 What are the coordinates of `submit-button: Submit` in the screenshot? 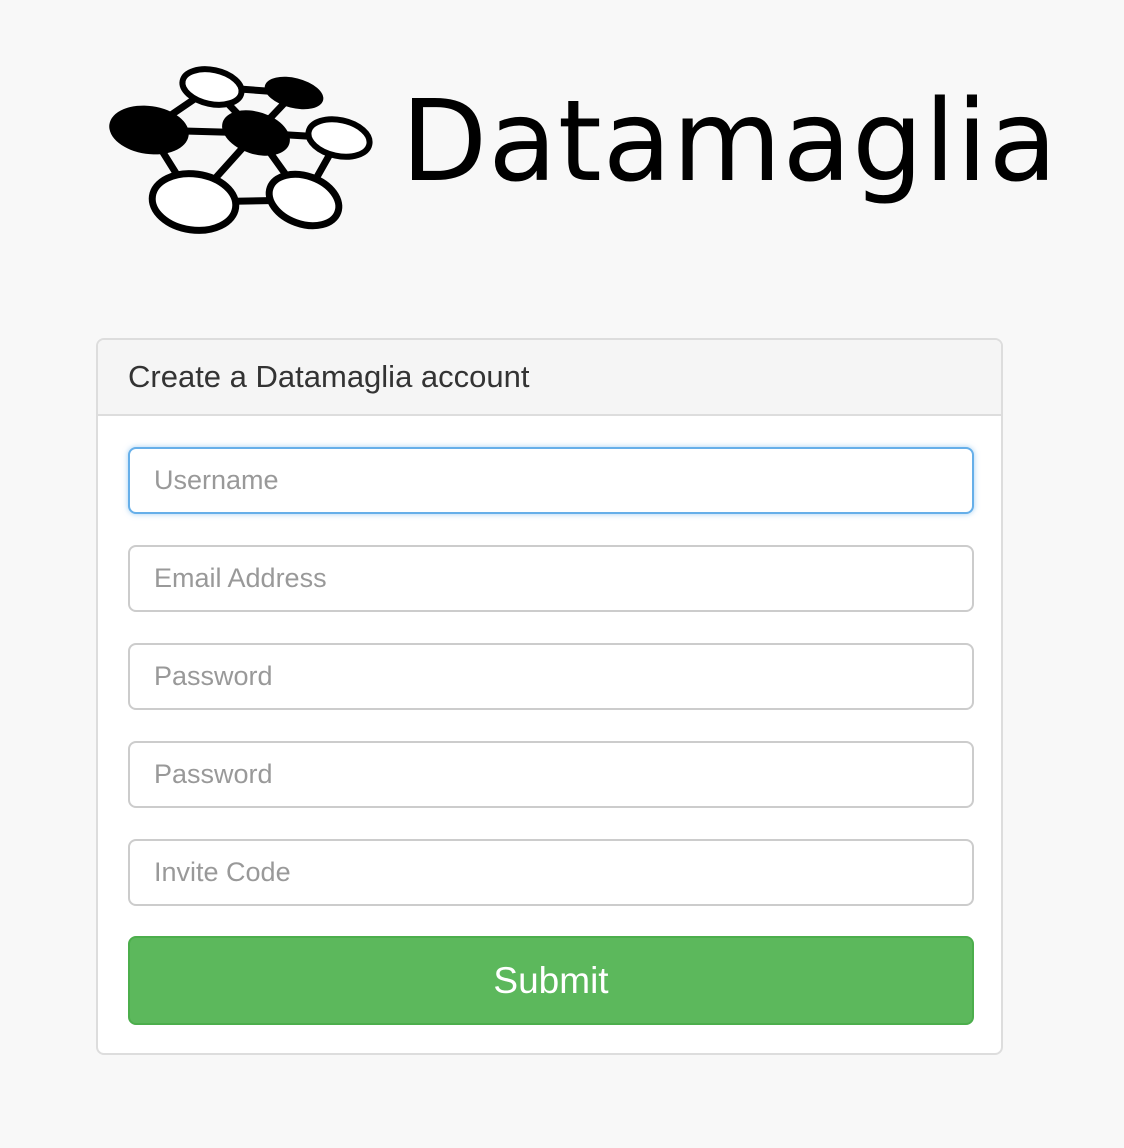 It's located at (551, 980).